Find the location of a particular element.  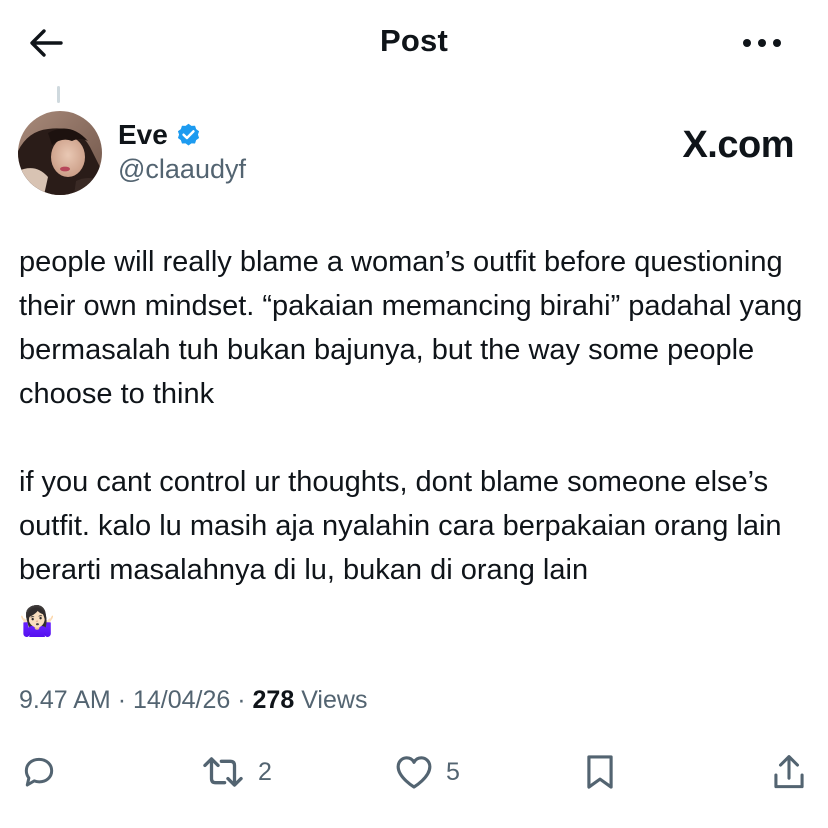

author-name: Eve is located at coordinates (143, 135).